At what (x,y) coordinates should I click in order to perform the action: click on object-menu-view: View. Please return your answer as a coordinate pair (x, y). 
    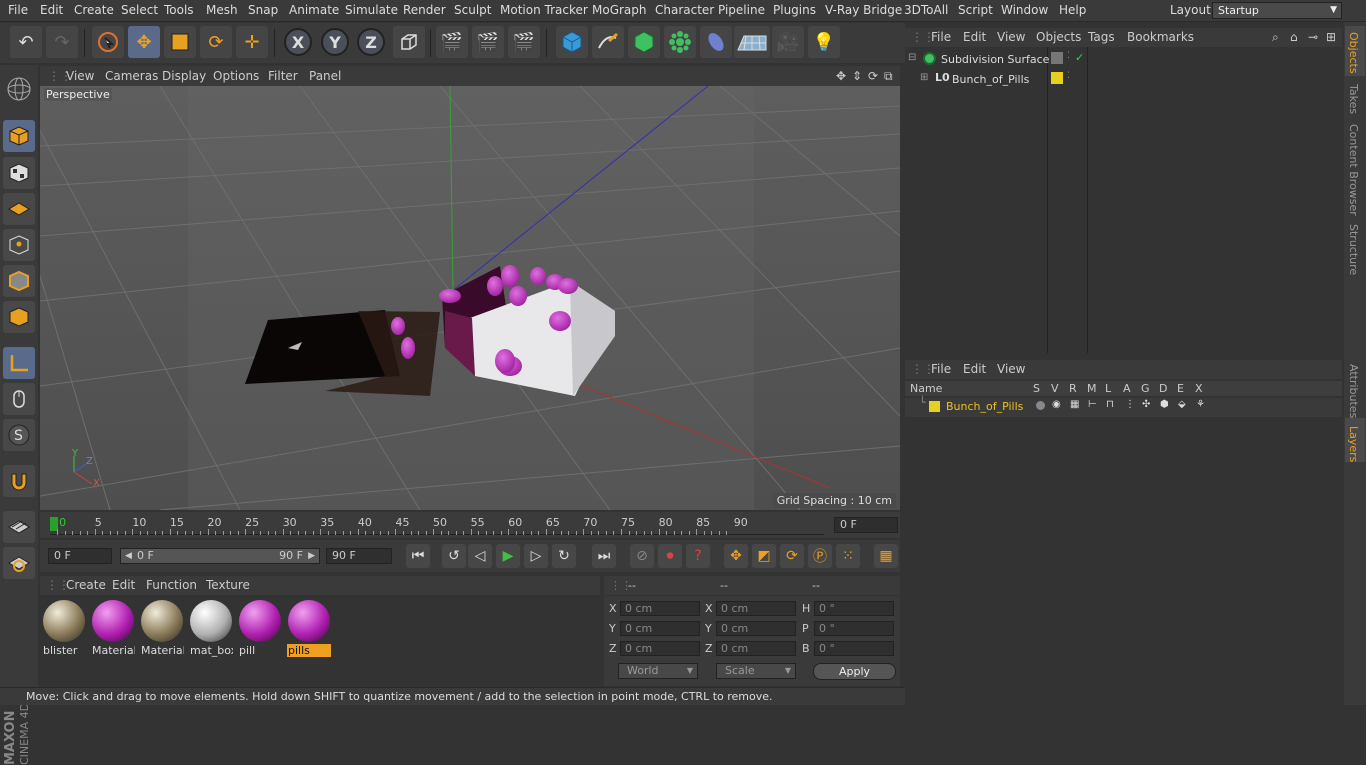
    Looking at the image, I should click on (1011, 37).